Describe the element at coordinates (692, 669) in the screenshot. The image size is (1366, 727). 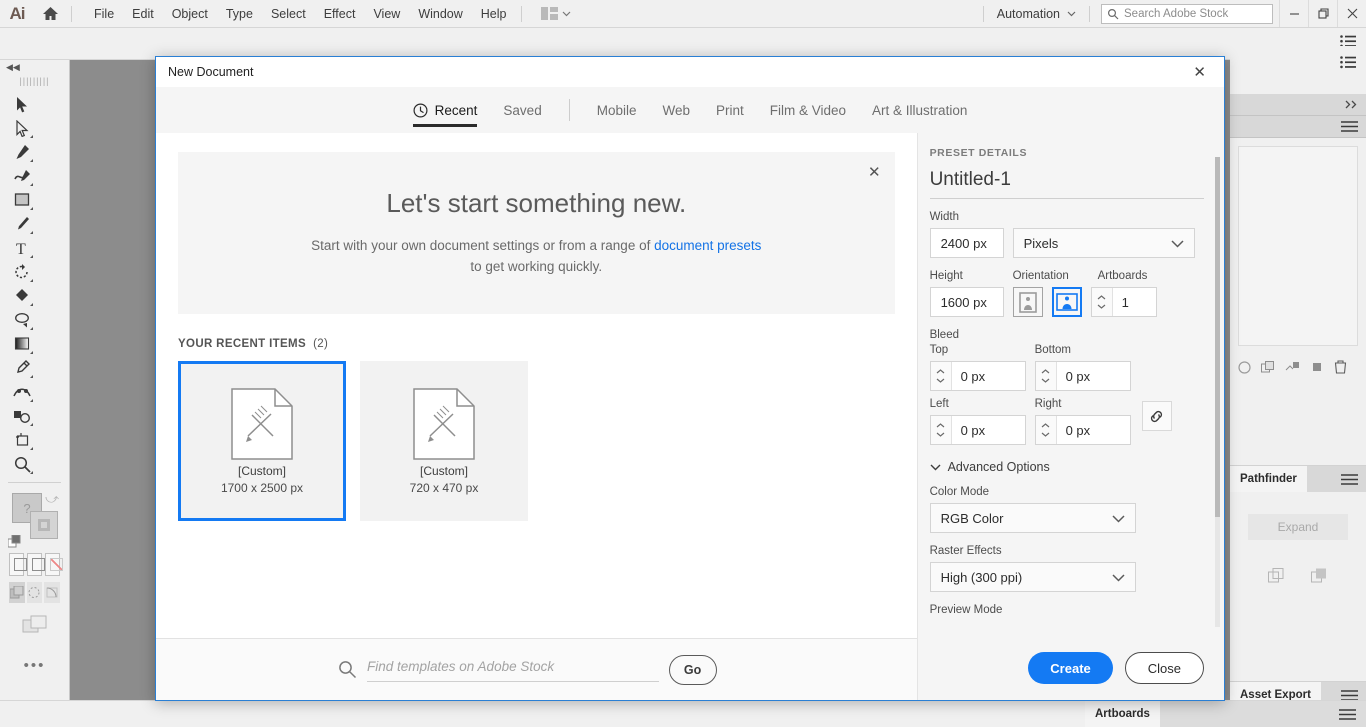
I see `go-button: Go` at that location.